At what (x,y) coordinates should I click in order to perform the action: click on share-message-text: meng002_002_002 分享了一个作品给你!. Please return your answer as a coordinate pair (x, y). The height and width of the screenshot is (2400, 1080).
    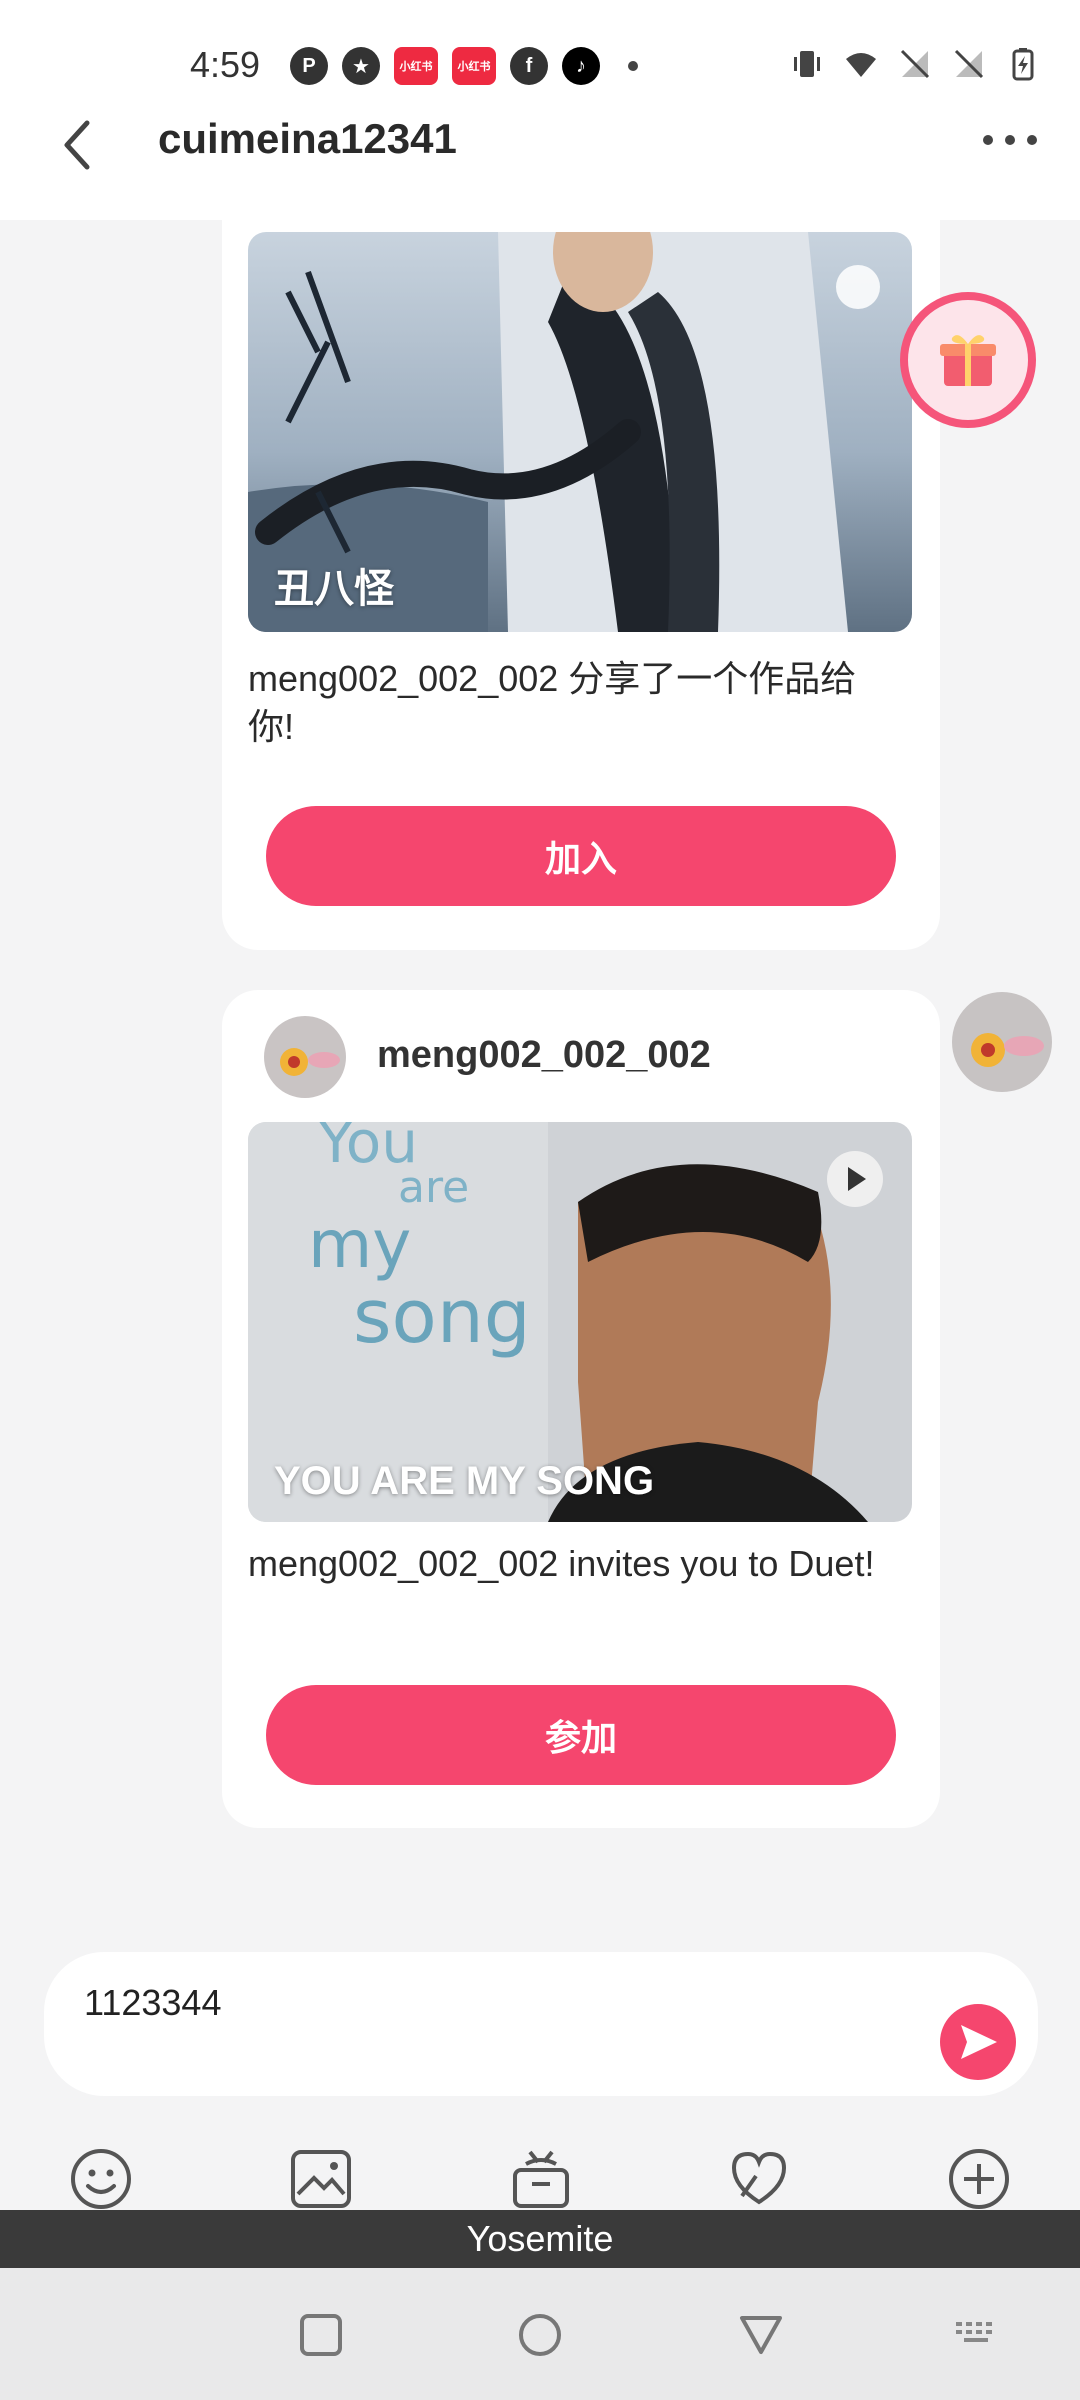
    Looking at the image, I should click on (552, 702).